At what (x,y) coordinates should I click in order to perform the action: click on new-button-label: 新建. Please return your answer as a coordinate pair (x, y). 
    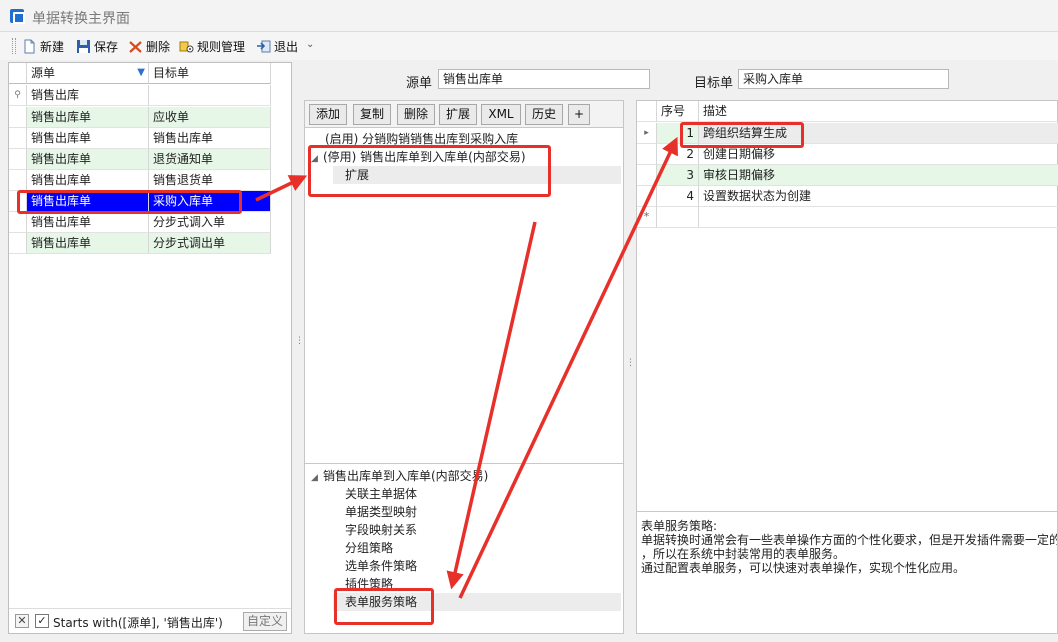
    Looking at the image, I should click on (52, 46).